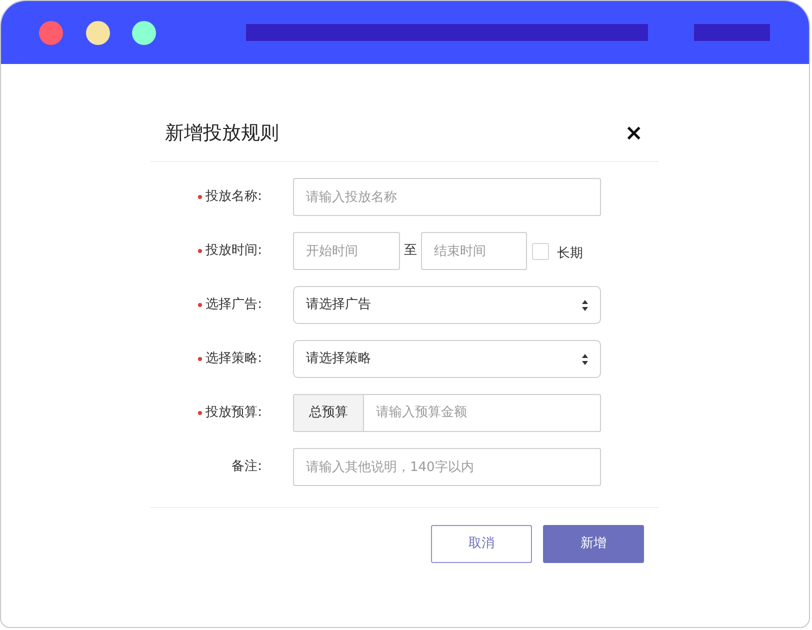 This screenshot has width=812, height=630. What do you see at coordinates (481, 544) in the screenshot?
I see `cancel-button: 取消` at bounding box center [481, 544].